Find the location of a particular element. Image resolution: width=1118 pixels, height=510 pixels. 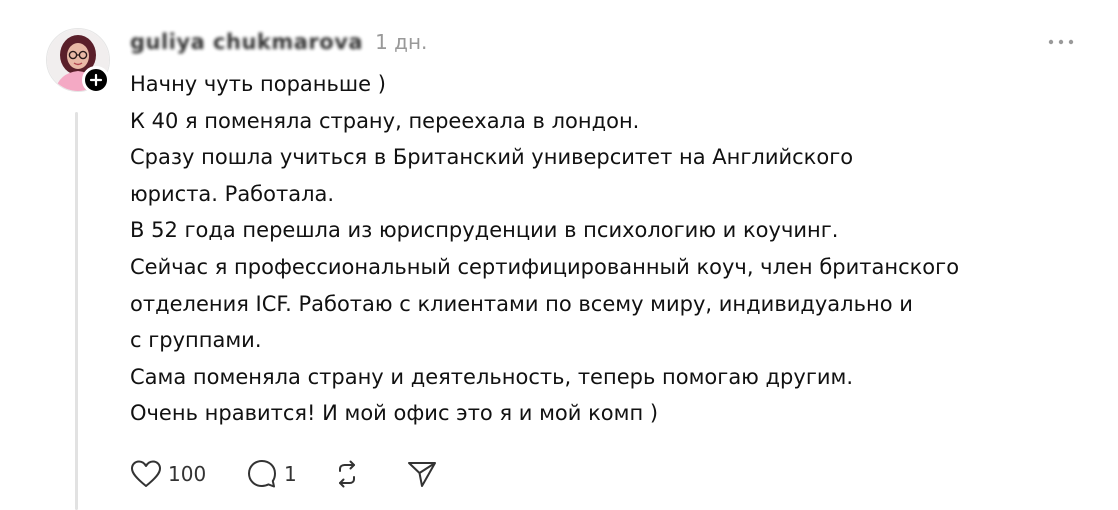

post-text-line: Начну чуть пораньше ) is located at coordinates (258, 84).